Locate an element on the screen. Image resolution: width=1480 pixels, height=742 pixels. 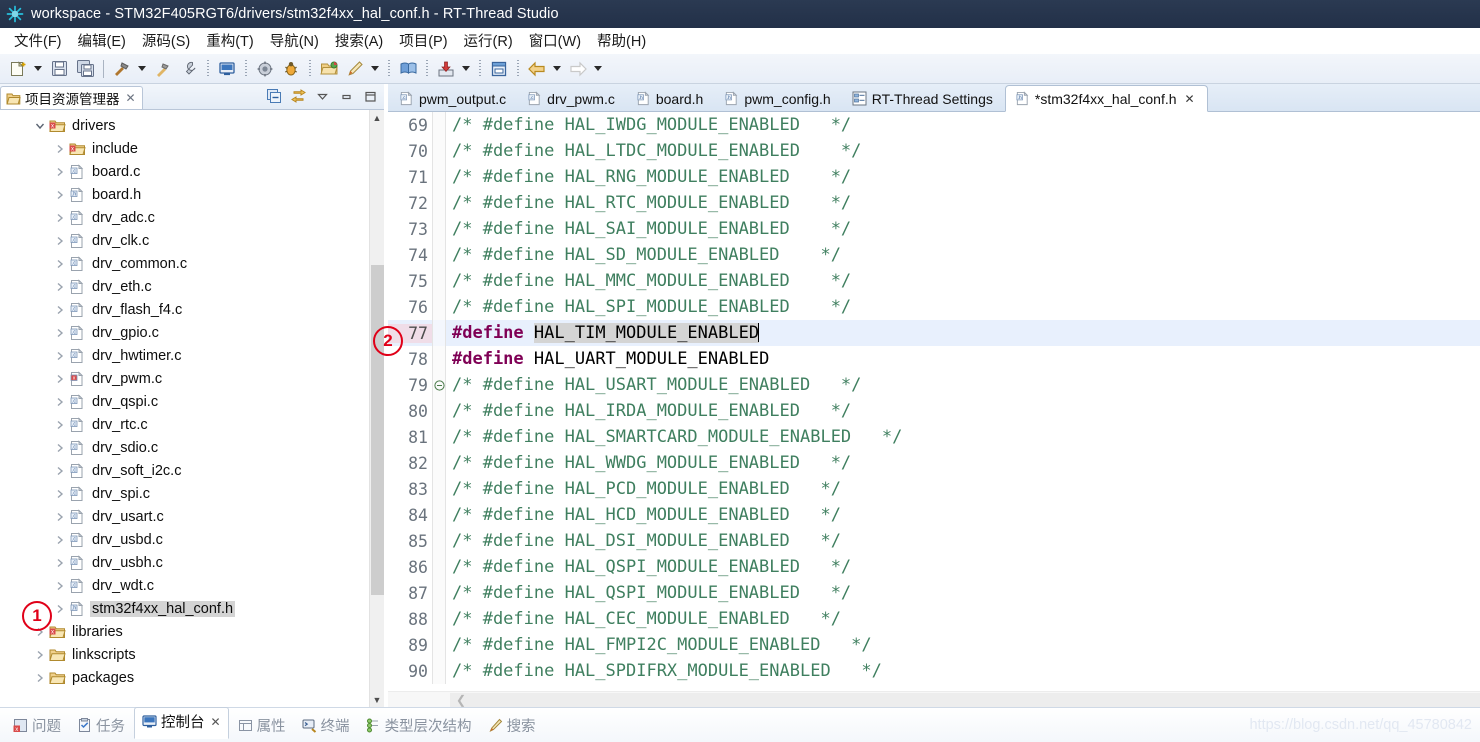
bottom-tab: 搜索 is located at coordinates (512, 725).